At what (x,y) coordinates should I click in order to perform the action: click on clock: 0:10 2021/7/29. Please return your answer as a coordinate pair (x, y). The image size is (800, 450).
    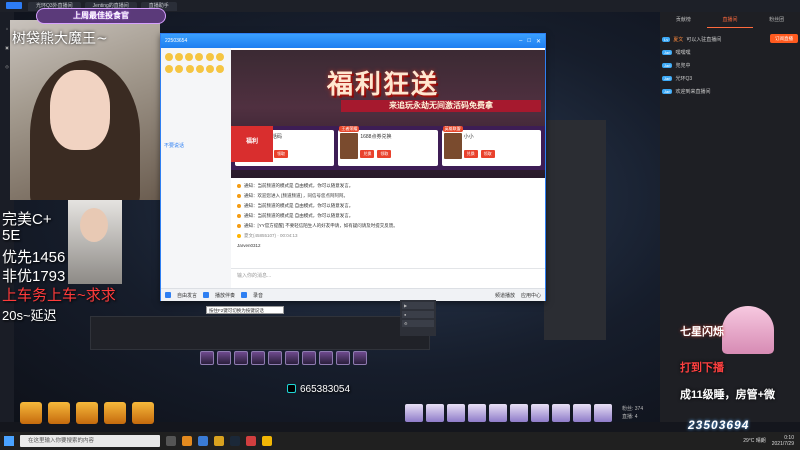
    Looking at the image, I should click on (783, 441).